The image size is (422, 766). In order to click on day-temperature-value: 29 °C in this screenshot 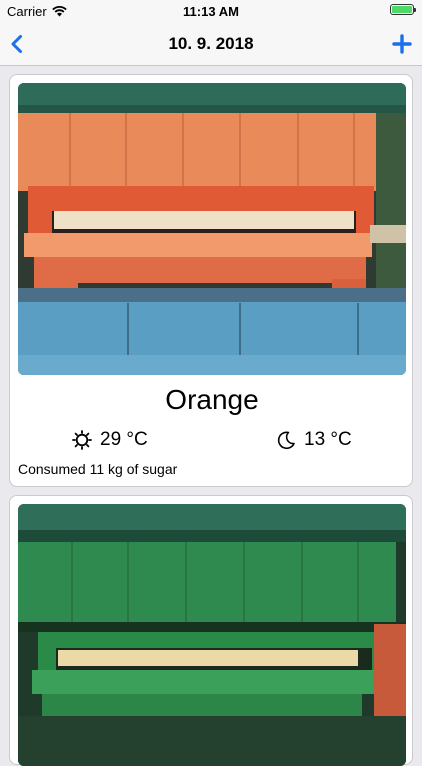, I will do `click(124, 439)`.